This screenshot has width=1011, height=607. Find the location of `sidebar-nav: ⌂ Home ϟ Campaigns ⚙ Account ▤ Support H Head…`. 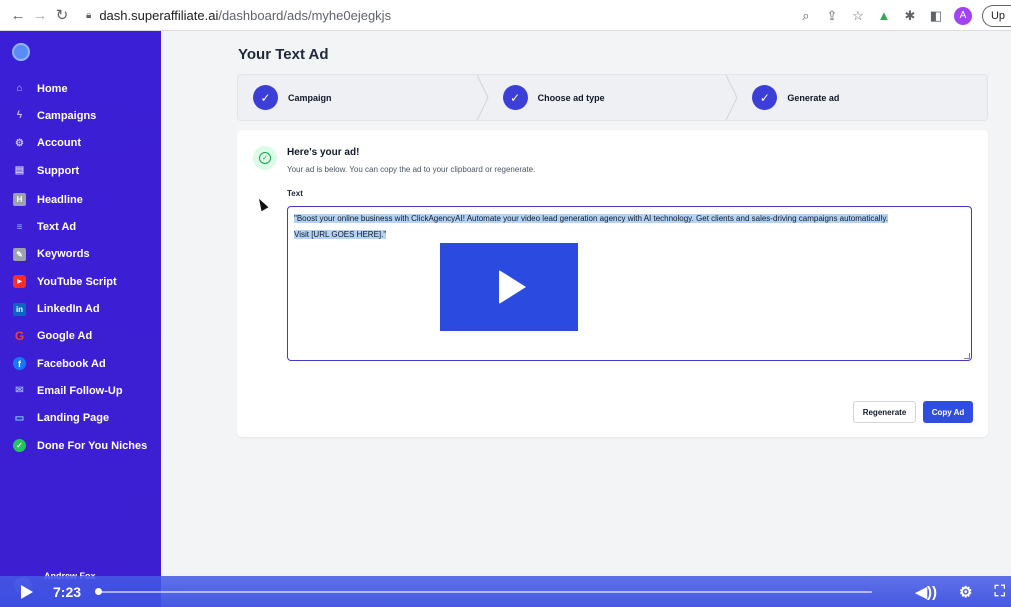

sidebar-nav: ⌂ Home ϟ Campaigns ⚙ Account ▤ Support H Head… is located at coordinates (80, 267).